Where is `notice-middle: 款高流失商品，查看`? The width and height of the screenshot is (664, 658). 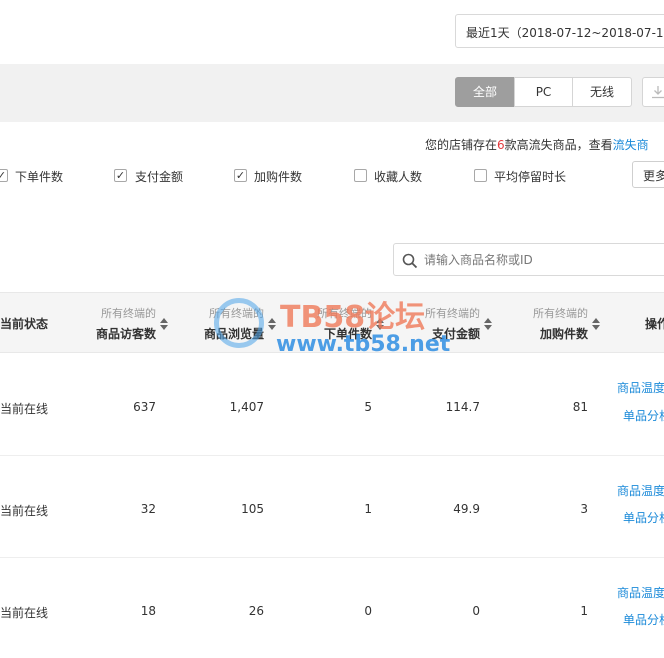
notice-middle: 款高流失商品，查看 is located at coordinates (558, 145).